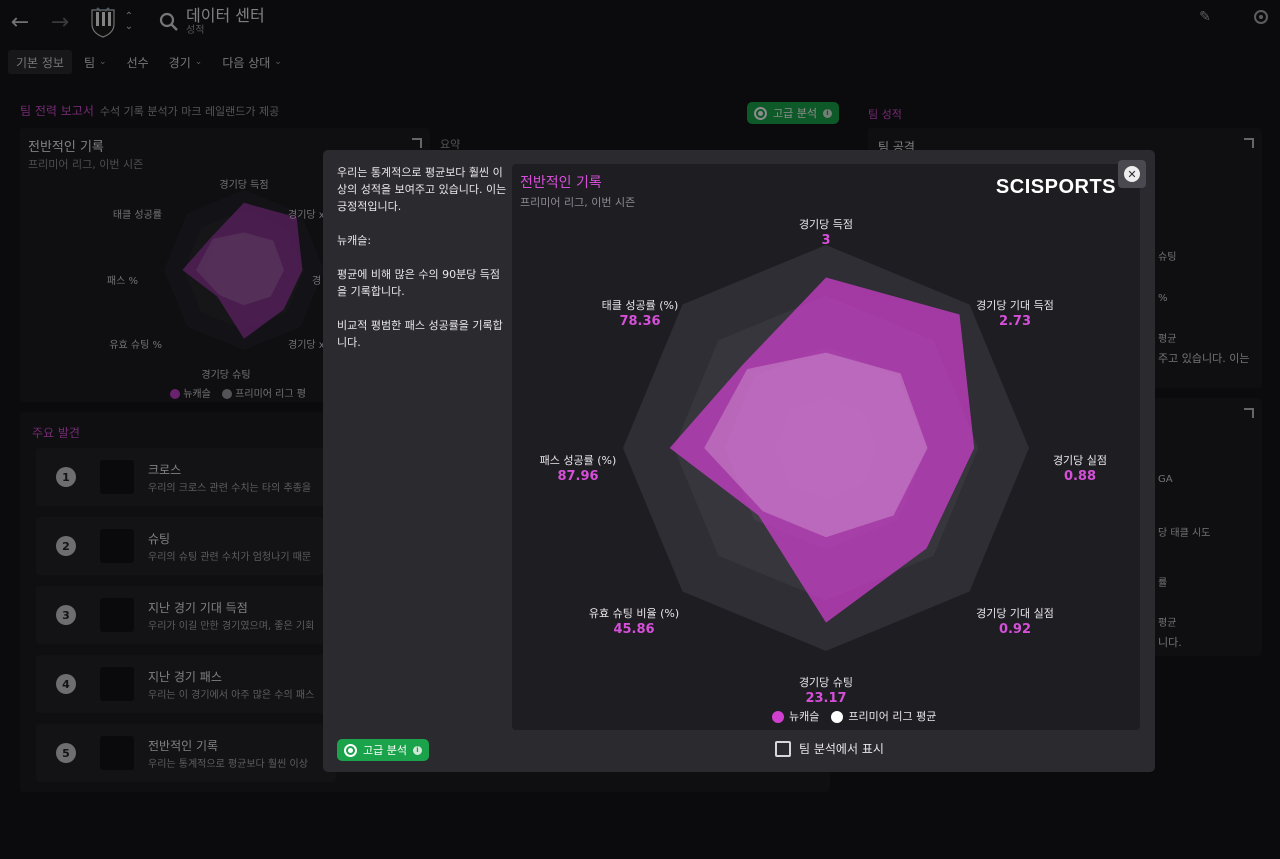 The width and height of the screenshot is (1280, 859). What do you see at coordinates (825, 698) in the screenshot?
I see `axis-value: 23.17` at bounding box center [825, 698].